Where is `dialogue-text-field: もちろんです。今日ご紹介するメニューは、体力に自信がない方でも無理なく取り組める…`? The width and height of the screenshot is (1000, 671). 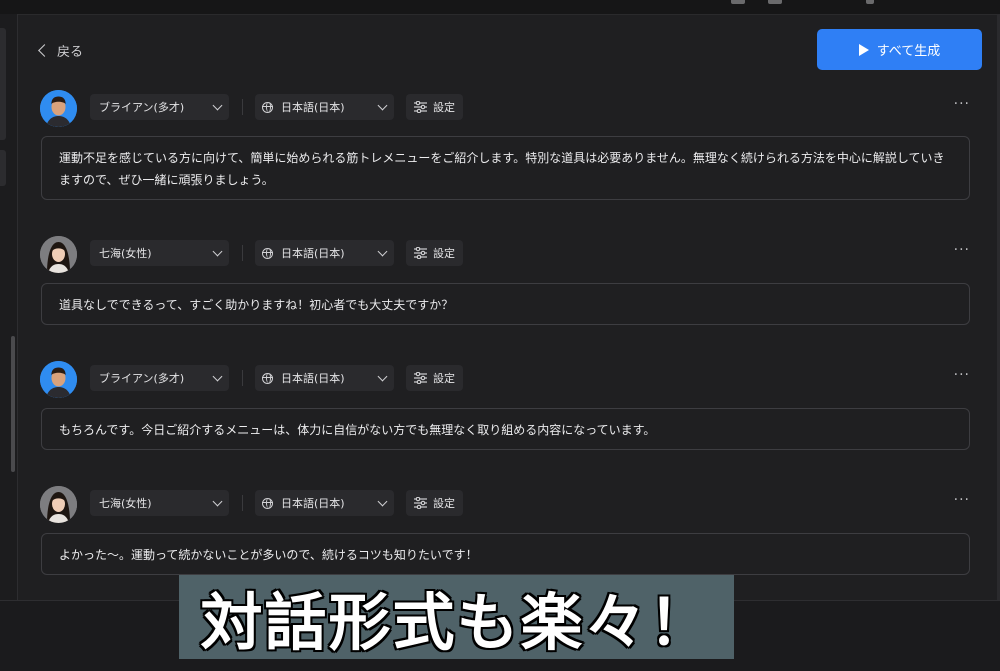
dialogue-text-field: もちろんです。今日ご紹介するメニューは、体力に自信がない方でも無理なく取り組める… is located at coordinates (505, 429).